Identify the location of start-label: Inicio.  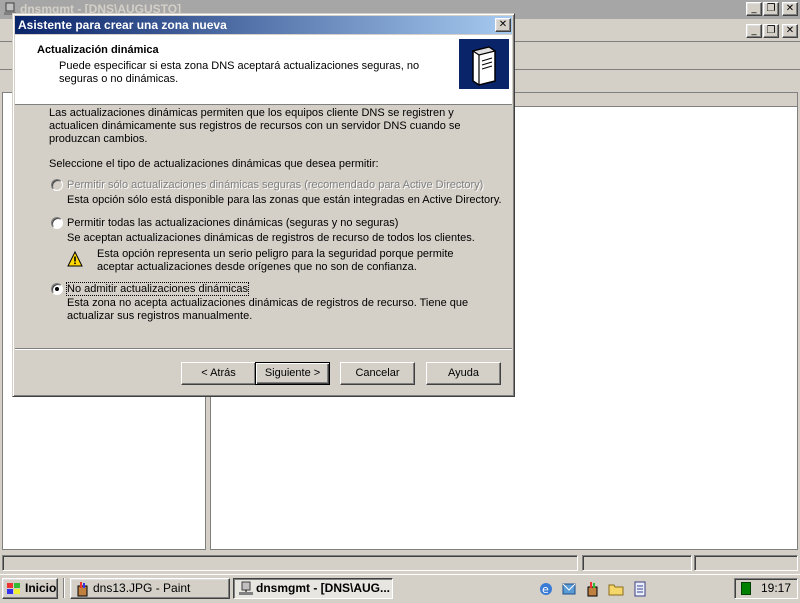
(41, 588).